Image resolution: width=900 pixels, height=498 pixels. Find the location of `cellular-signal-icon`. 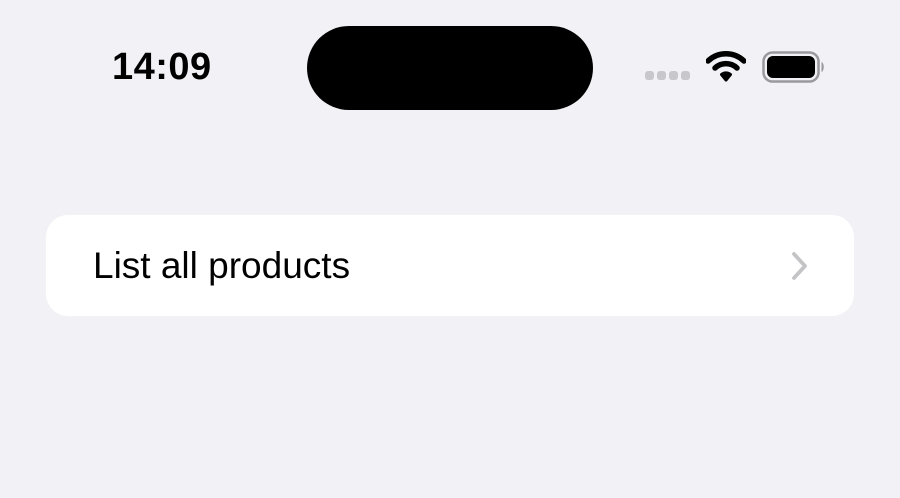

cellular-signal-icon is located at coordinates (668, 76).